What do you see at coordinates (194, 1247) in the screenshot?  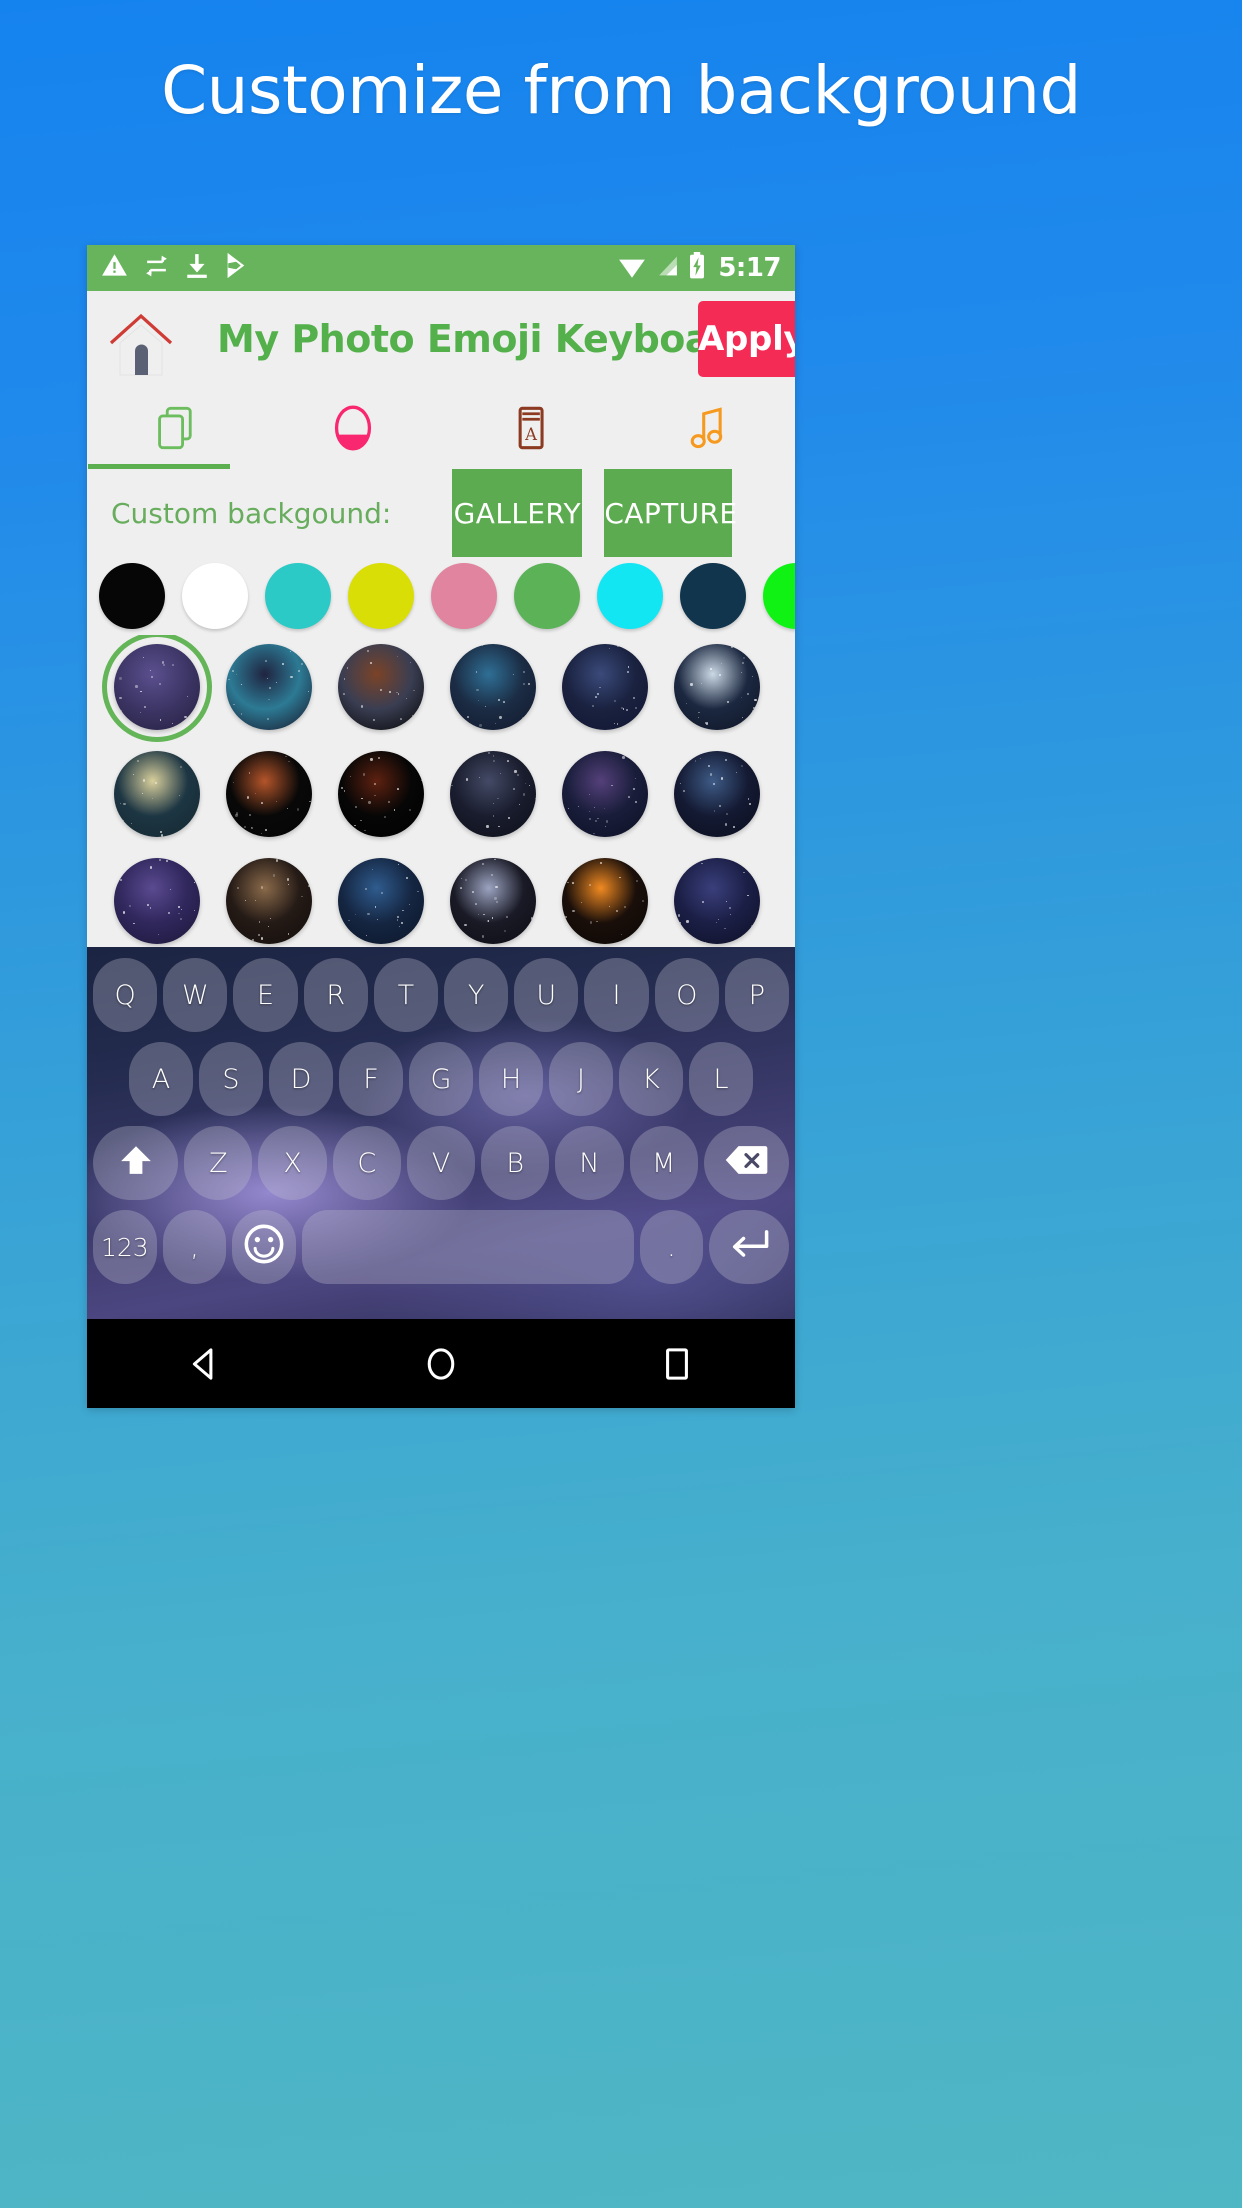 I see `key-comma: ,` at bounding box center [194, 1247].